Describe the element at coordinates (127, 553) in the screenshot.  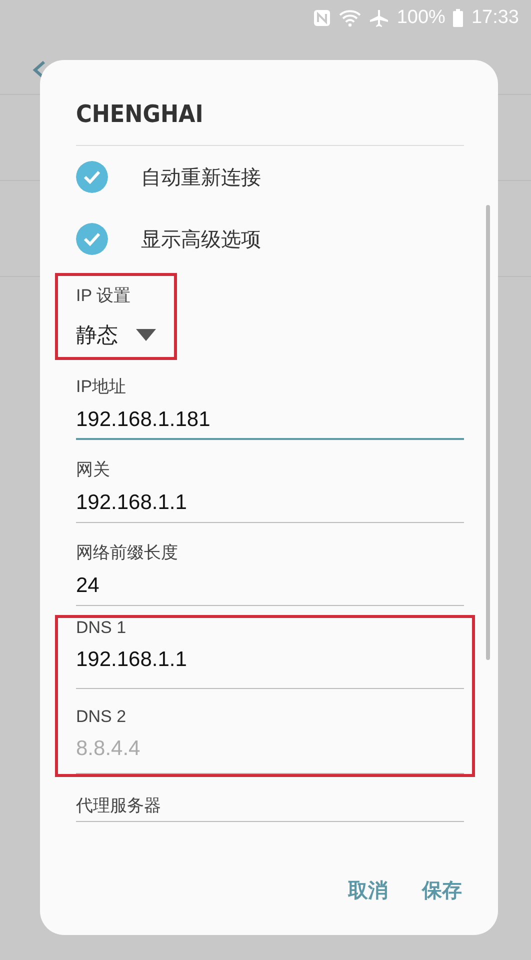
I see `field-label: 网络前缀长度` at that location.